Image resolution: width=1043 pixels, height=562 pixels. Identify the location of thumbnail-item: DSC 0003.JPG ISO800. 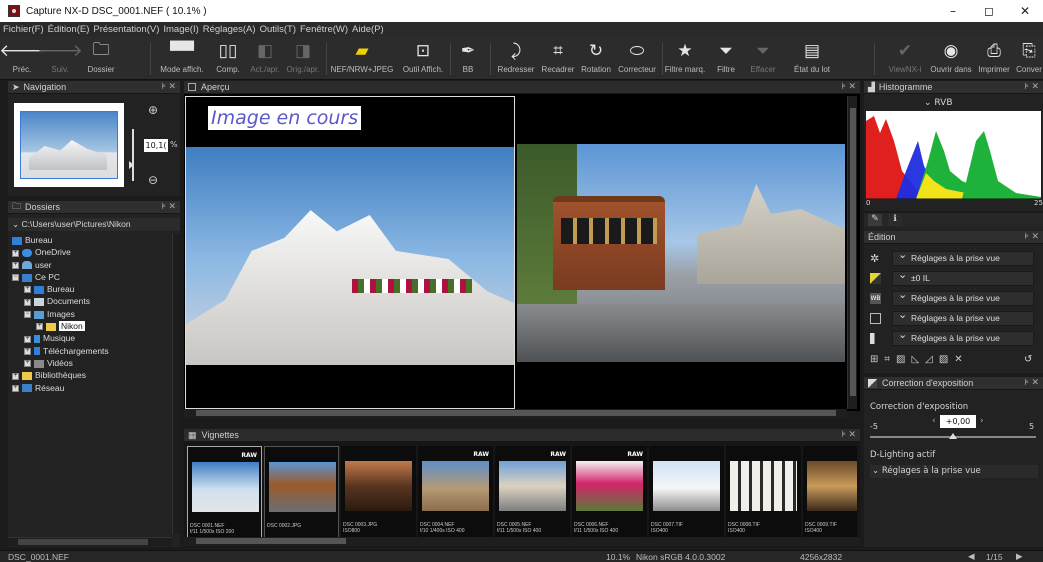
(378, 493).